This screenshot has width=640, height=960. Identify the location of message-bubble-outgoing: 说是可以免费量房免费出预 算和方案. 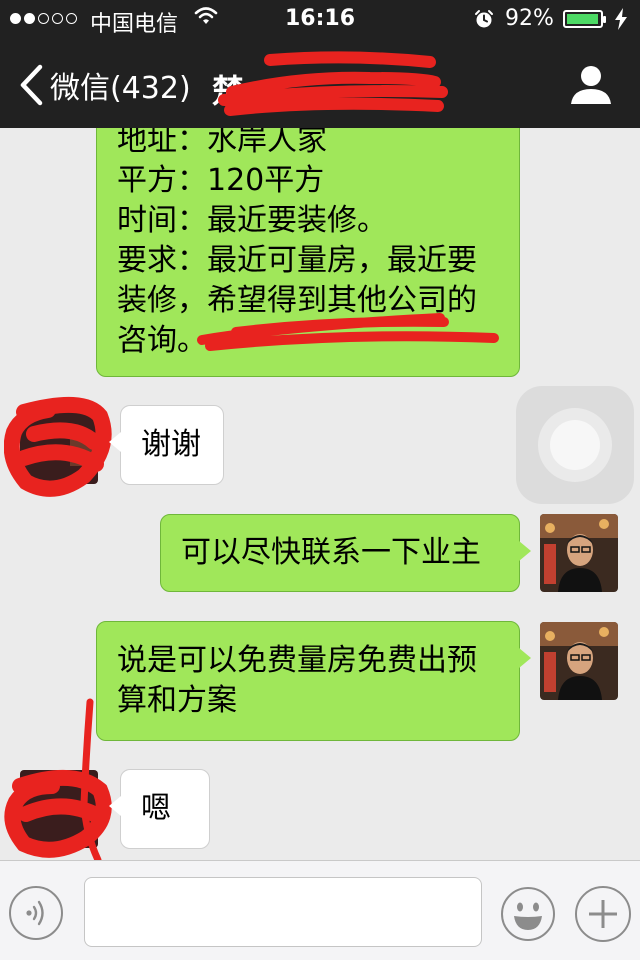
(313, 681).